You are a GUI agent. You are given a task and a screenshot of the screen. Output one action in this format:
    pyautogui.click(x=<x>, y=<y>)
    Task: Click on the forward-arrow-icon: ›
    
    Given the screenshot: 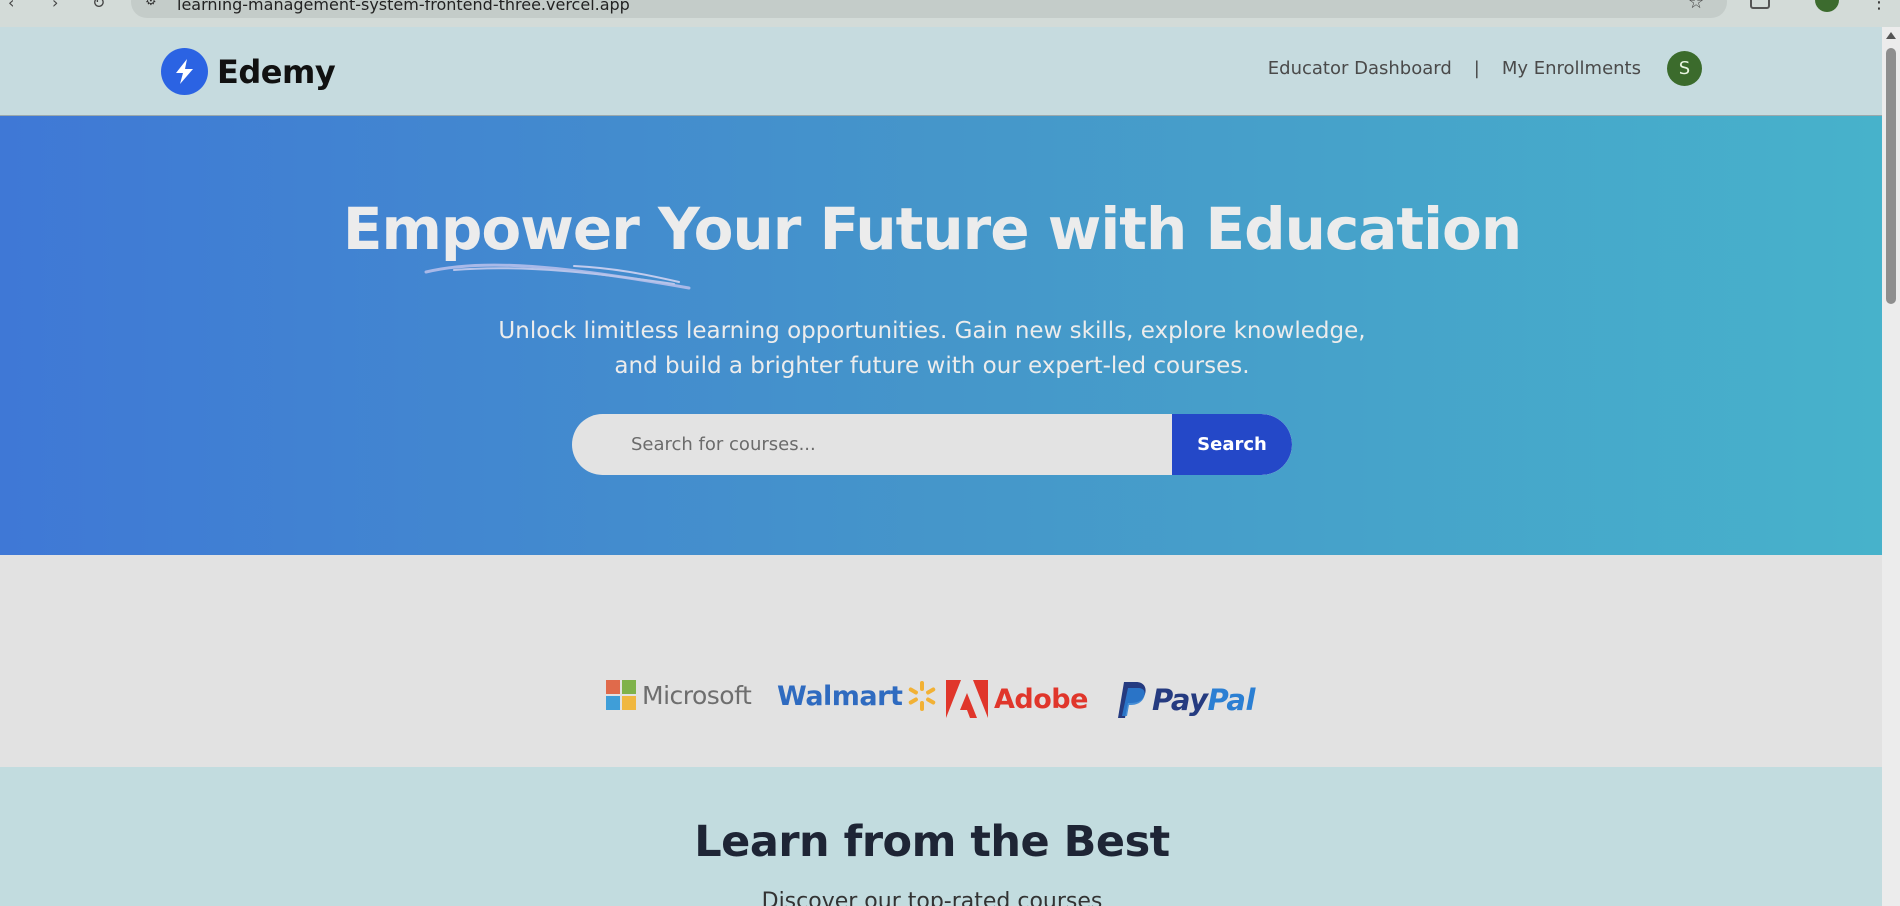 What is the action you would take?
    pyautogui.click(x=55, y=6)
    